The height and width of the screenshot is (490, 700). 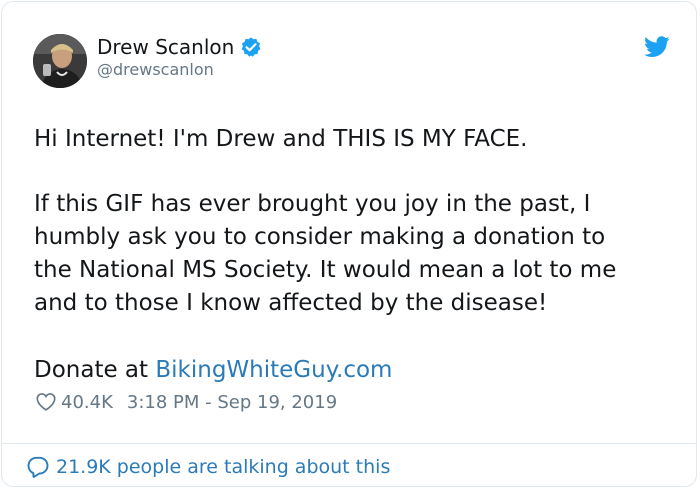 I want to click on display-name: Drew Scanlon, so click(x=165, y=47).